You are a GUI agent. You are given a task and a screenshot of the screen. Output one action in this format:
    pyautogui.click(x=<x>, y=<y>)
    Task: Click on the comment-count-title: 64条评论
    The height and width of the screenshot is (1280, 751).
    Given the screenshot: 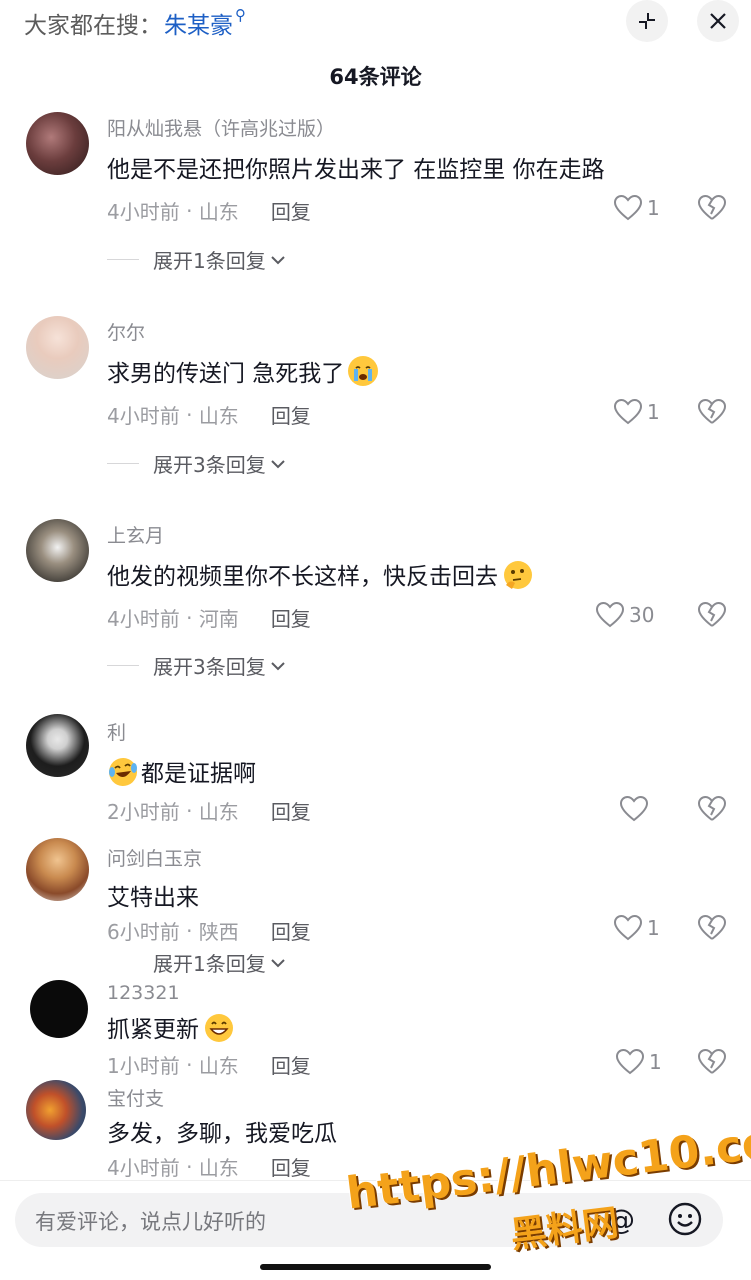 What is the action you would take?
    pyautogui.click(x=375, y=77)
    